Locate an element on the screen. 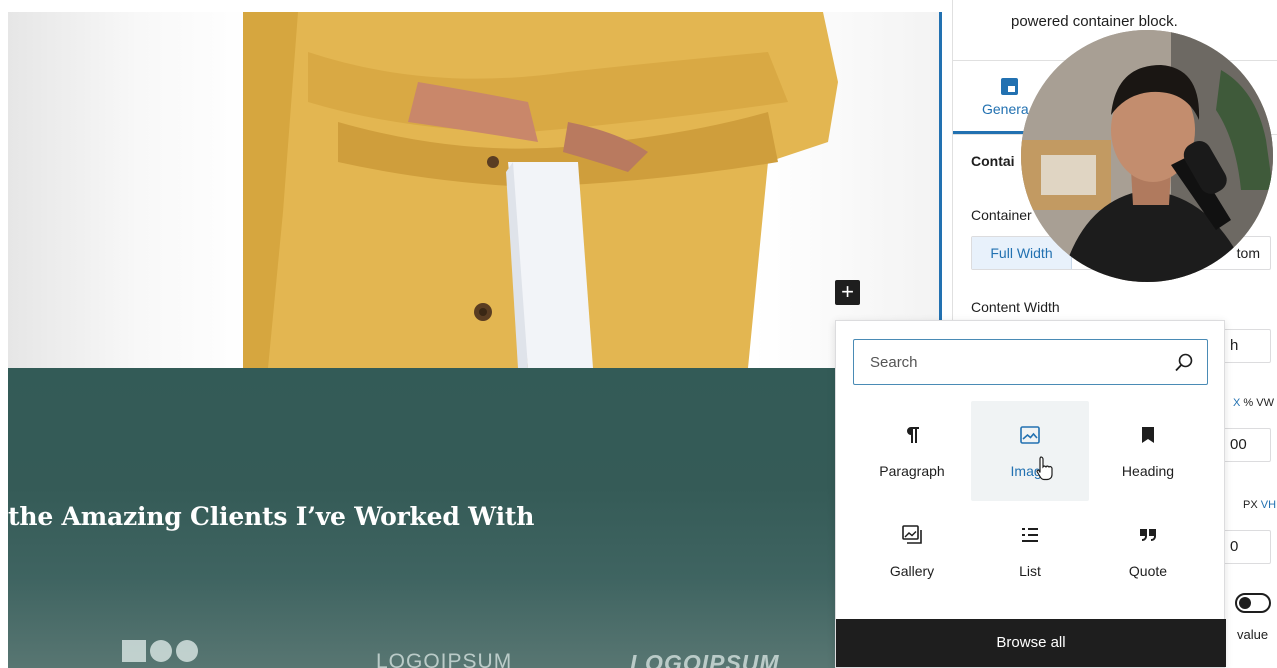 The image size is (1277, 668). list-icon is located at coordinates (1030, 535).